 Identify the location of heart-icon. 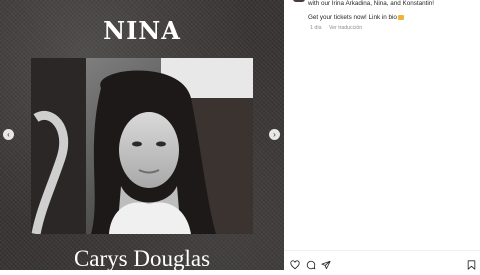
(295, 265).